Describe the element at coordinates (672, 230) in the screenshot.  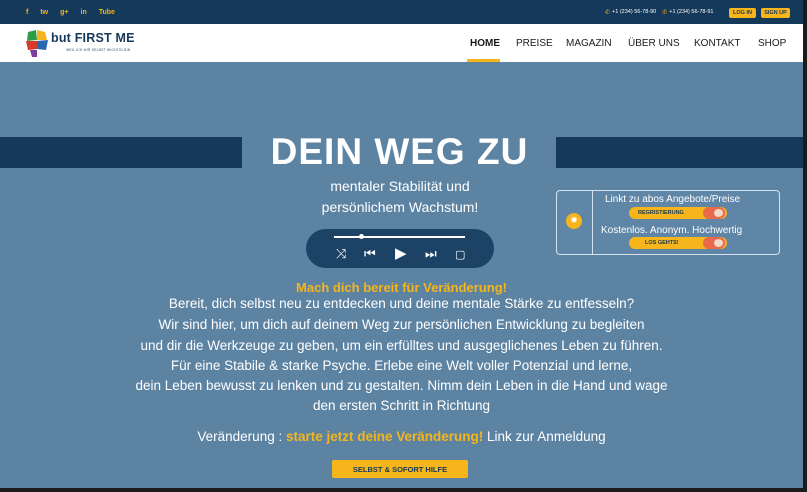
I see `info-line-2: Kostenlos. Anonym. Hochwertig` at that location.